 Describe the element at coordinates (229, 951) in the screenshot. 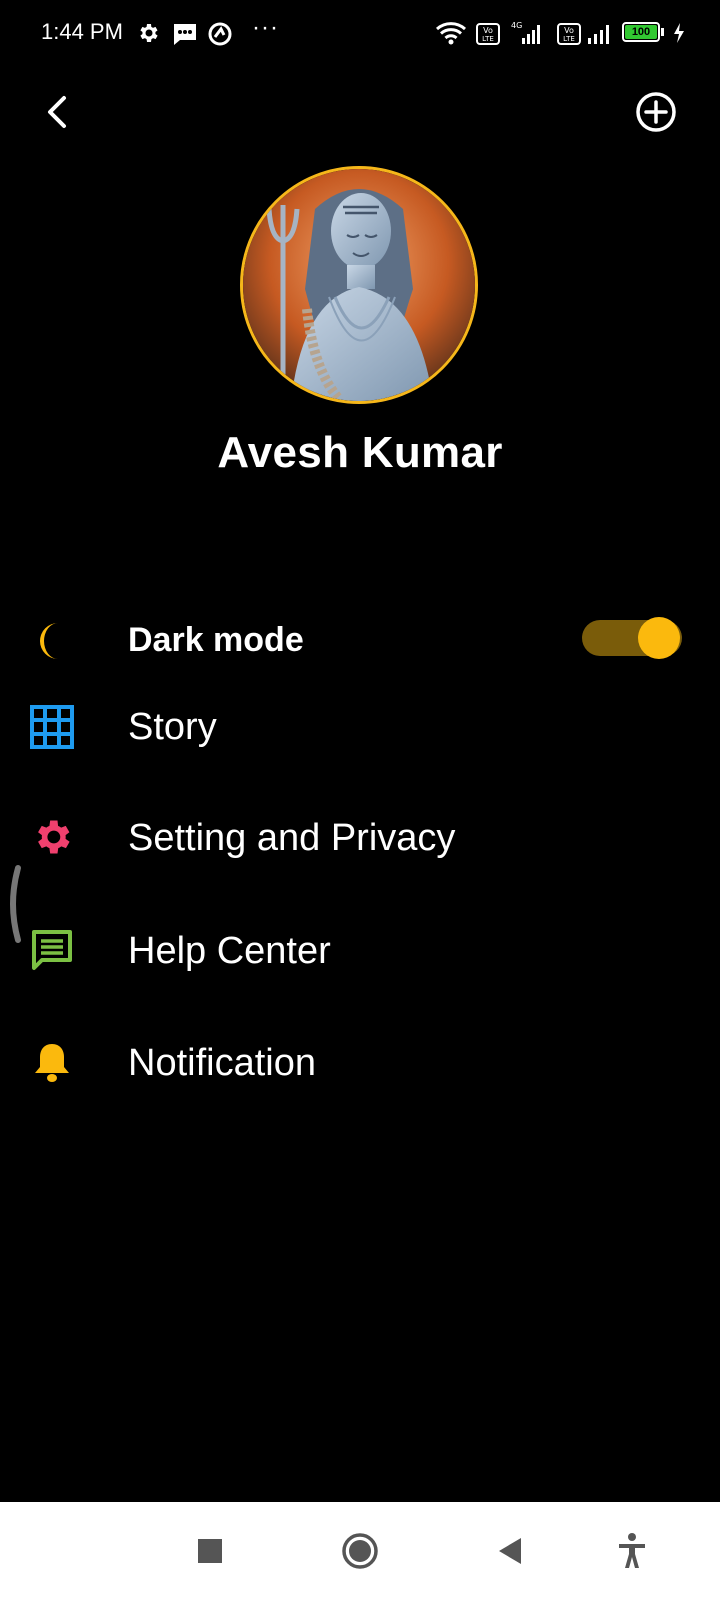

I see `menu-item-label: Help Center` at that location.